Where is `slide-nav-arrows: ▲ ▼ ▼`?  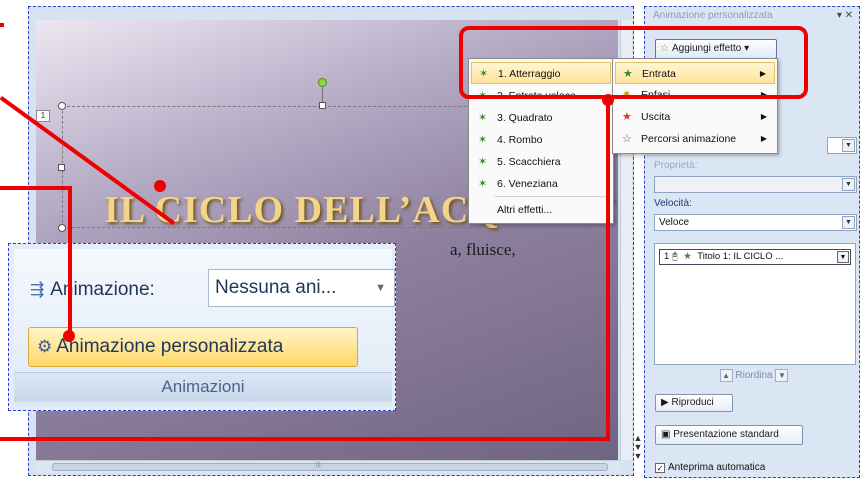
slide-nav-arrows: ▲ ▼ ▼ is located at coordinates (638, 447).